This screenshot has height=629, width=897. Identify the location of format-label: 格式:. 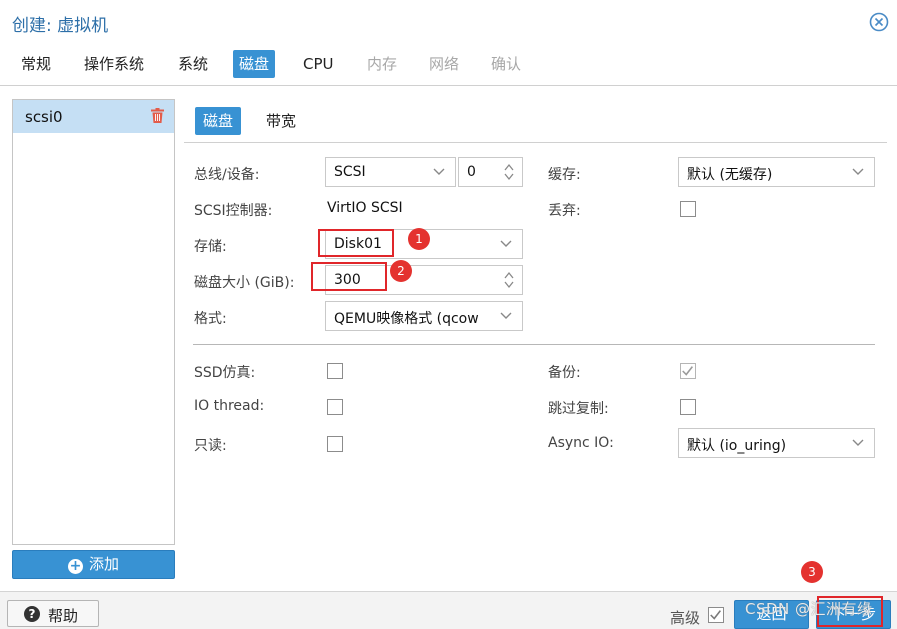
(210, 319).